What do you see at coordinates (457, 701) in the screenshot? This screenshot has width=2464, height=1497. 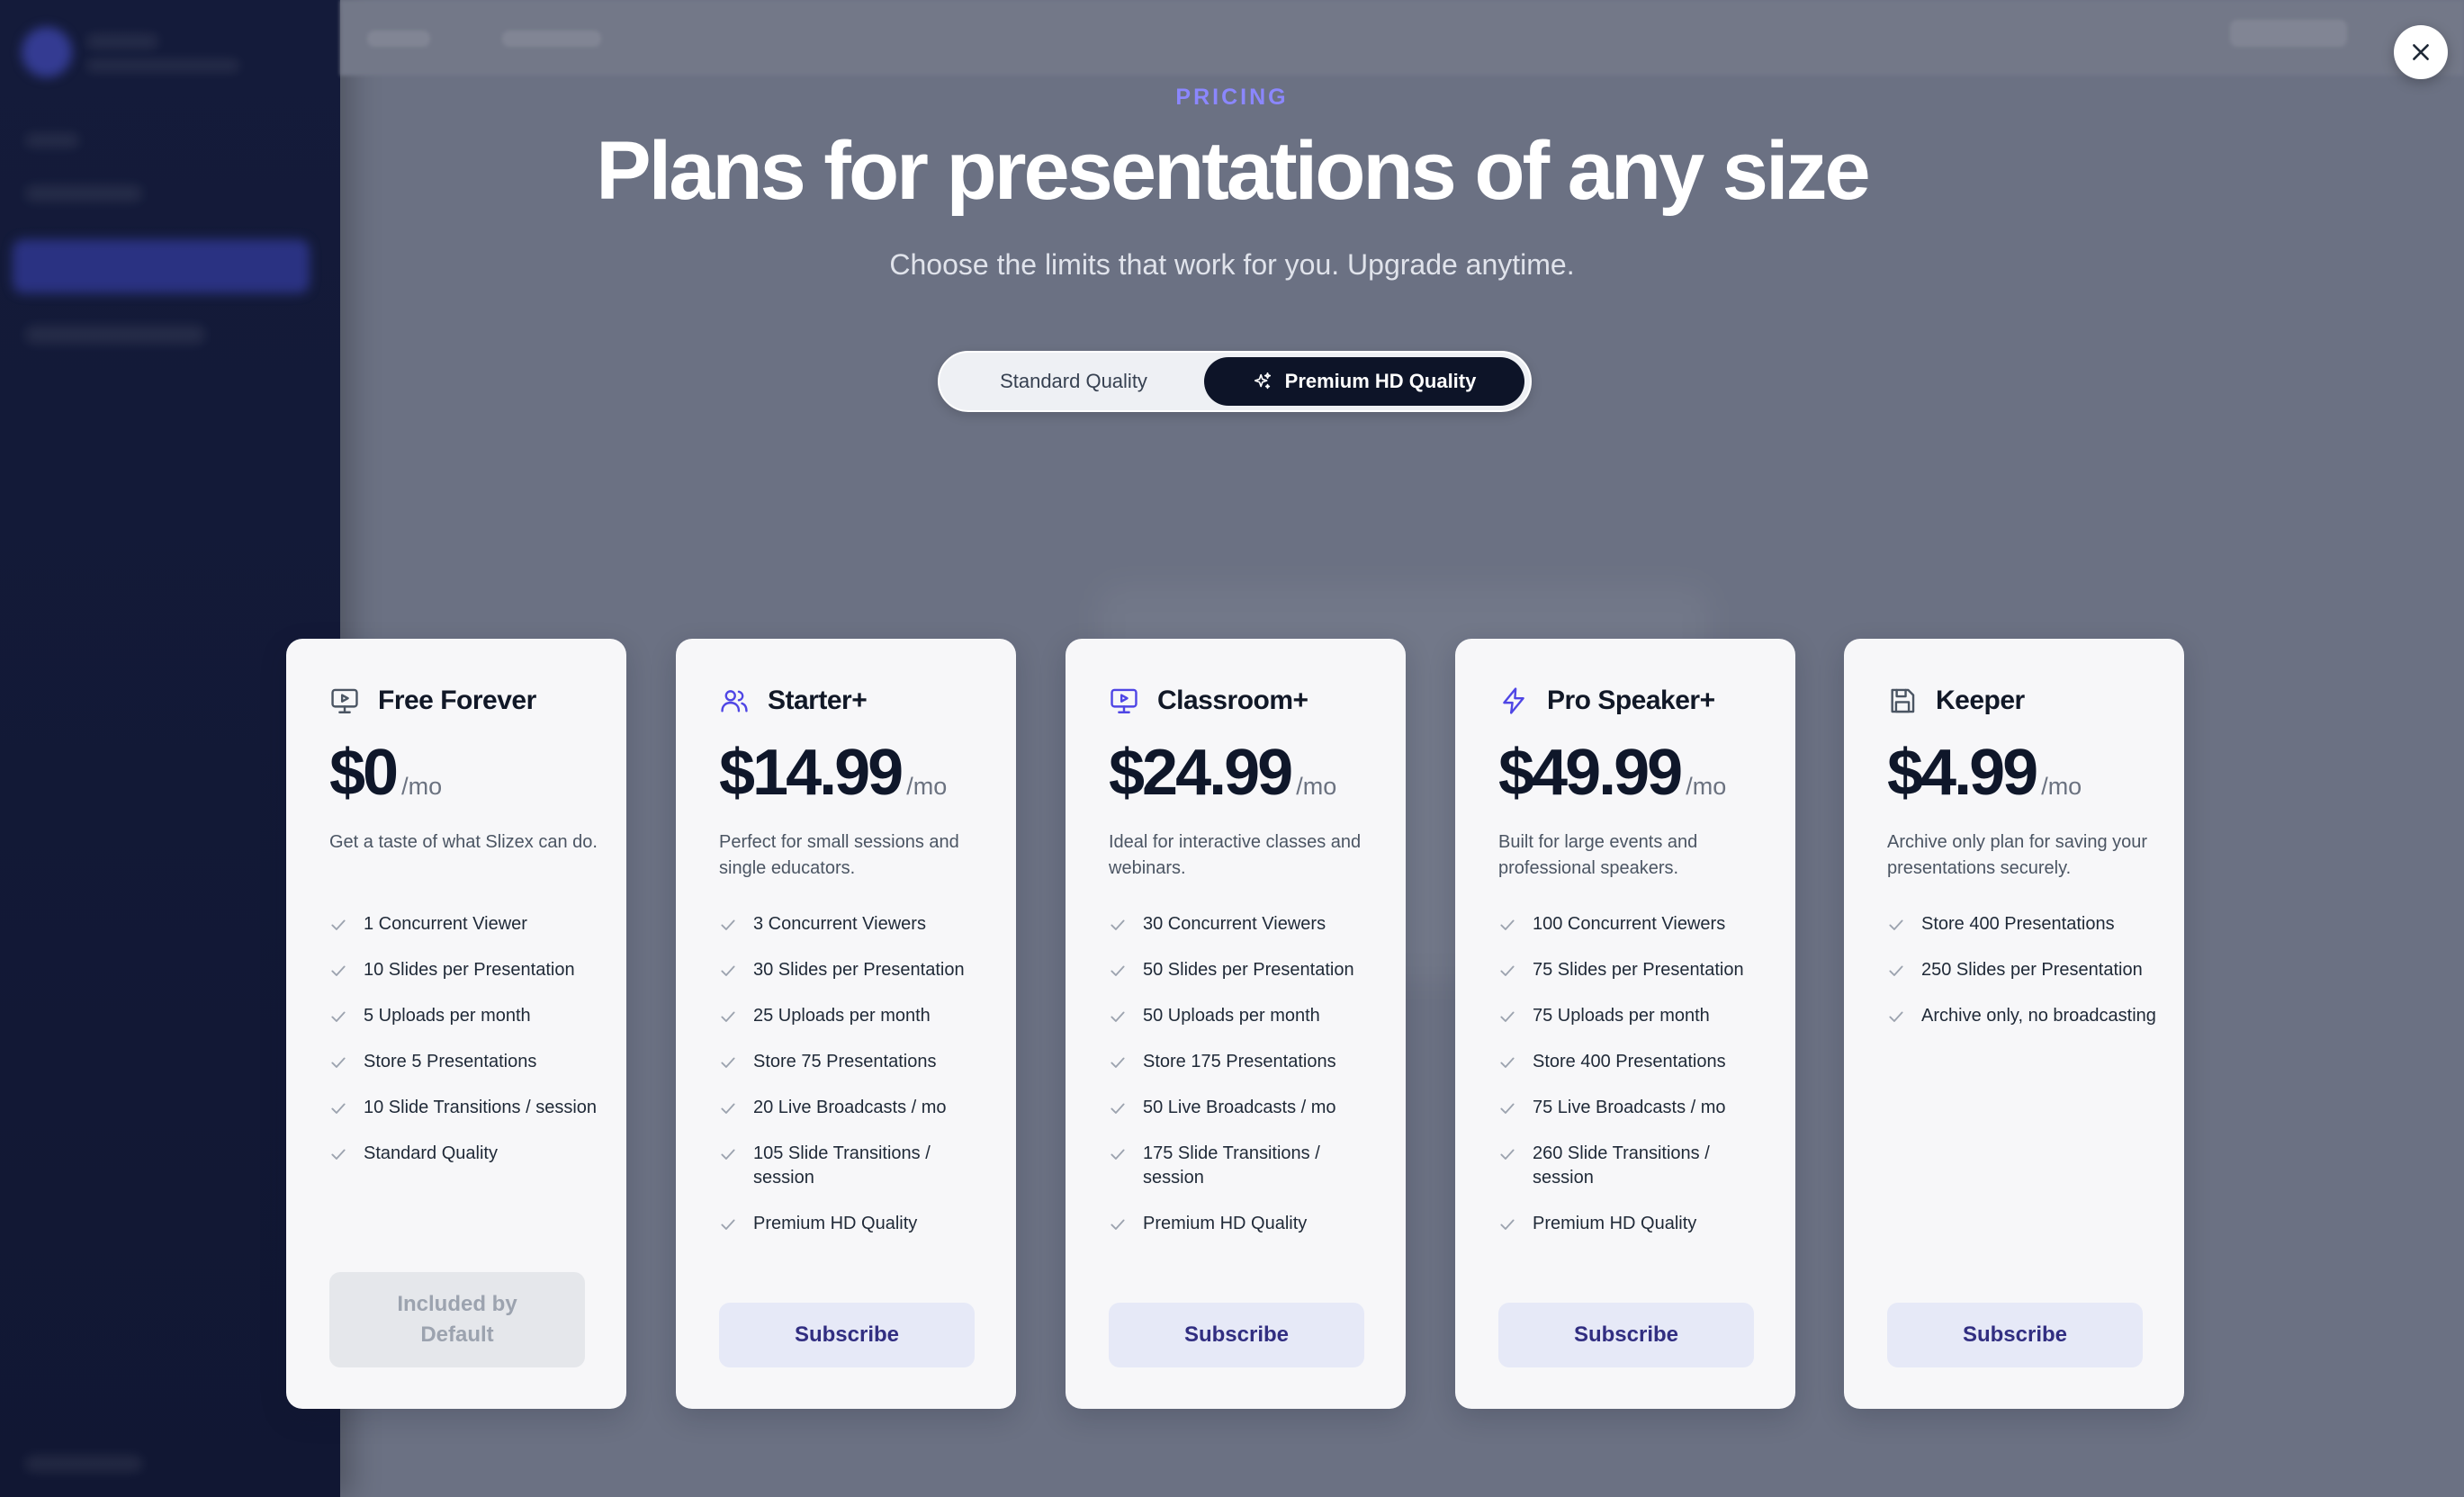 I see `plan-name: Free Forever` at bounding box center [457, 701].